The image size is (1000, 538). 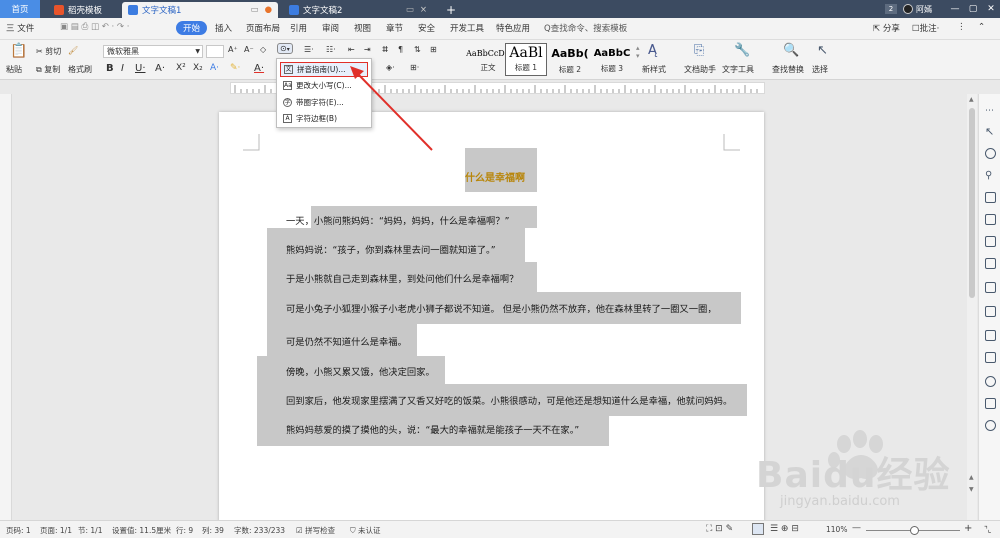 What do you see at coordinates (18, 530) in the screenshot?
I see `status-page-number: 页码: 1` at bounding box center [18, 530].